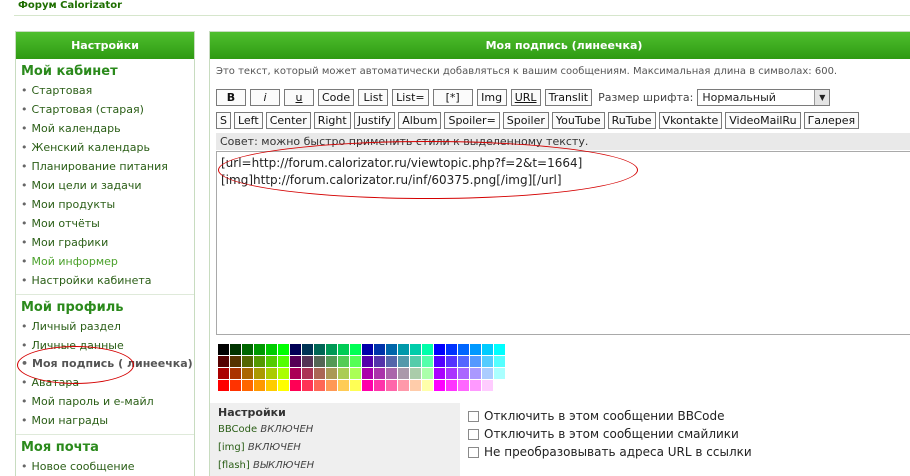 The image size is (910, 476). What do you see at coordinates (610, 416) in the screenshot?
I see `option-disable-bbcode: Отключить в этом сообщении BBCode` at bounding box center [610, 416].